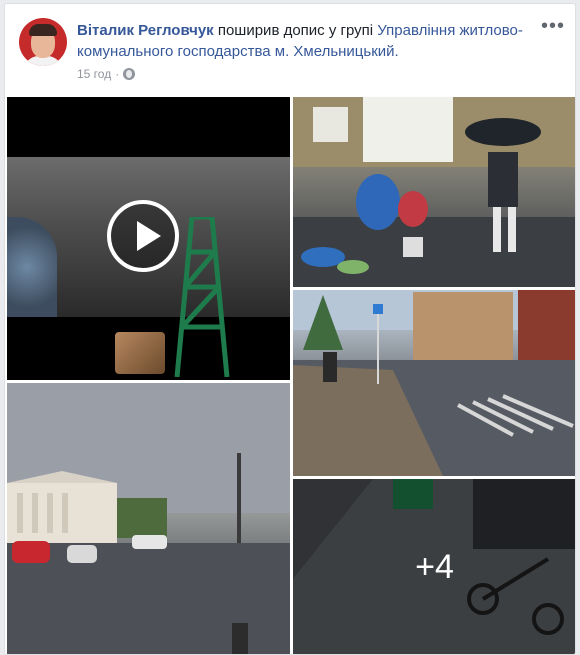 The image size is (580, 655). I want to click on photo-tile-more: +4, so click(434, 566).